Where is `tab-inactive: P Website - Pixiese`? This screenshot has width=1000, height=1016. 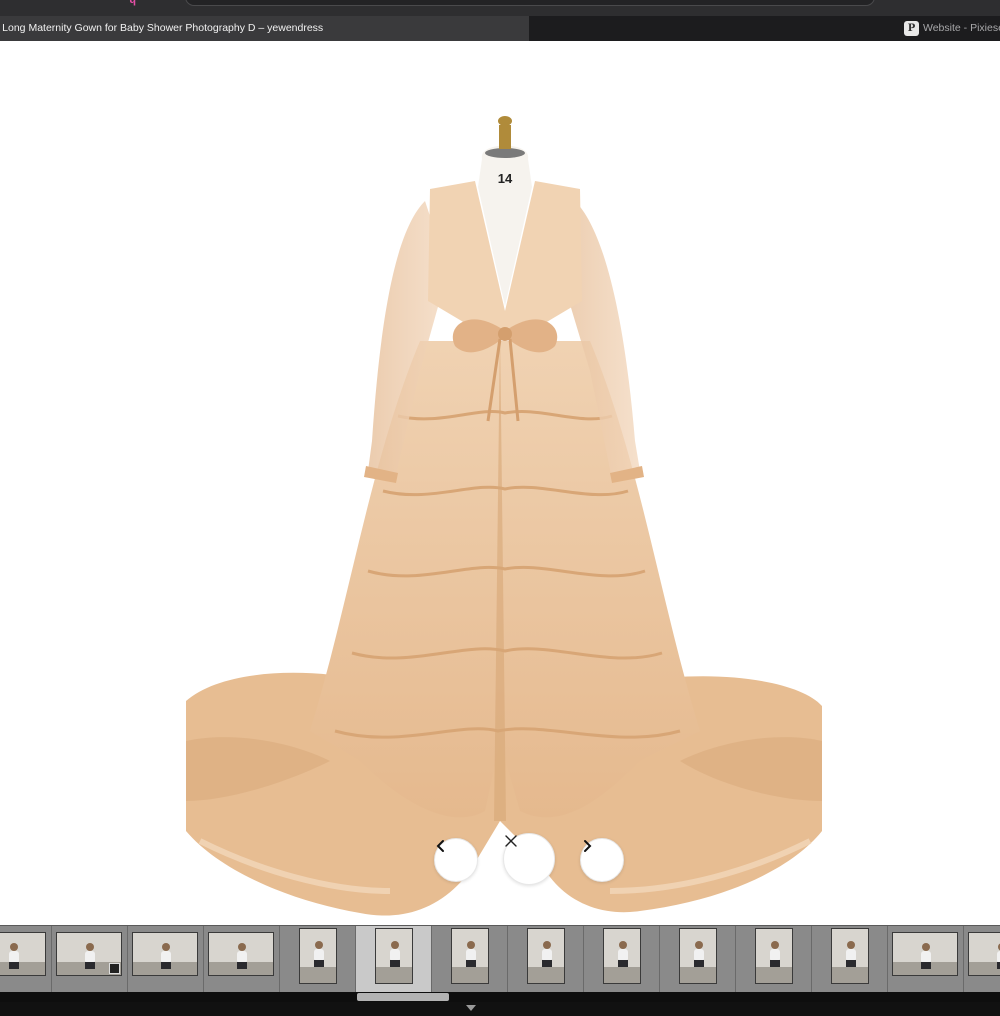 tab-inactive: P Website - Pixiese is located at coordinates (764, 28).